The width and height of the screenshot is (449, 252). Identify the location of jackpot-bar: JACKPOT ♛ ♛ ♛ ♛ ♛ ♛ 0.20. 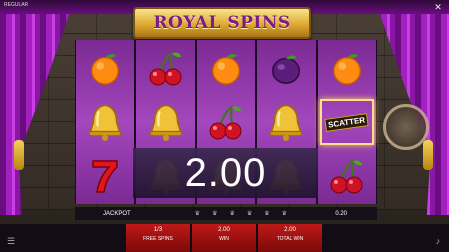
(226, 213).